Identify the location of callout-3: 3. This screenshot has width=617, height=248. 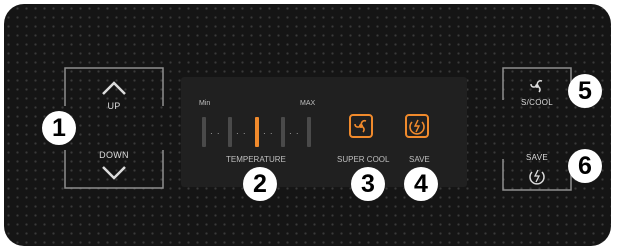
(368, 184).